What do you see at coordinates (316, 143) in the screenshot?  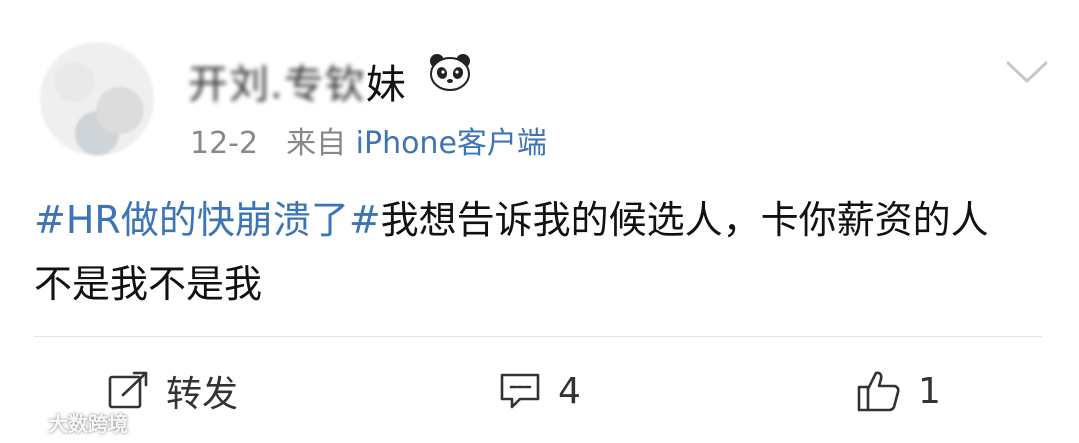 I see `source-prefix: 来自` at bounding box center [316, 143].